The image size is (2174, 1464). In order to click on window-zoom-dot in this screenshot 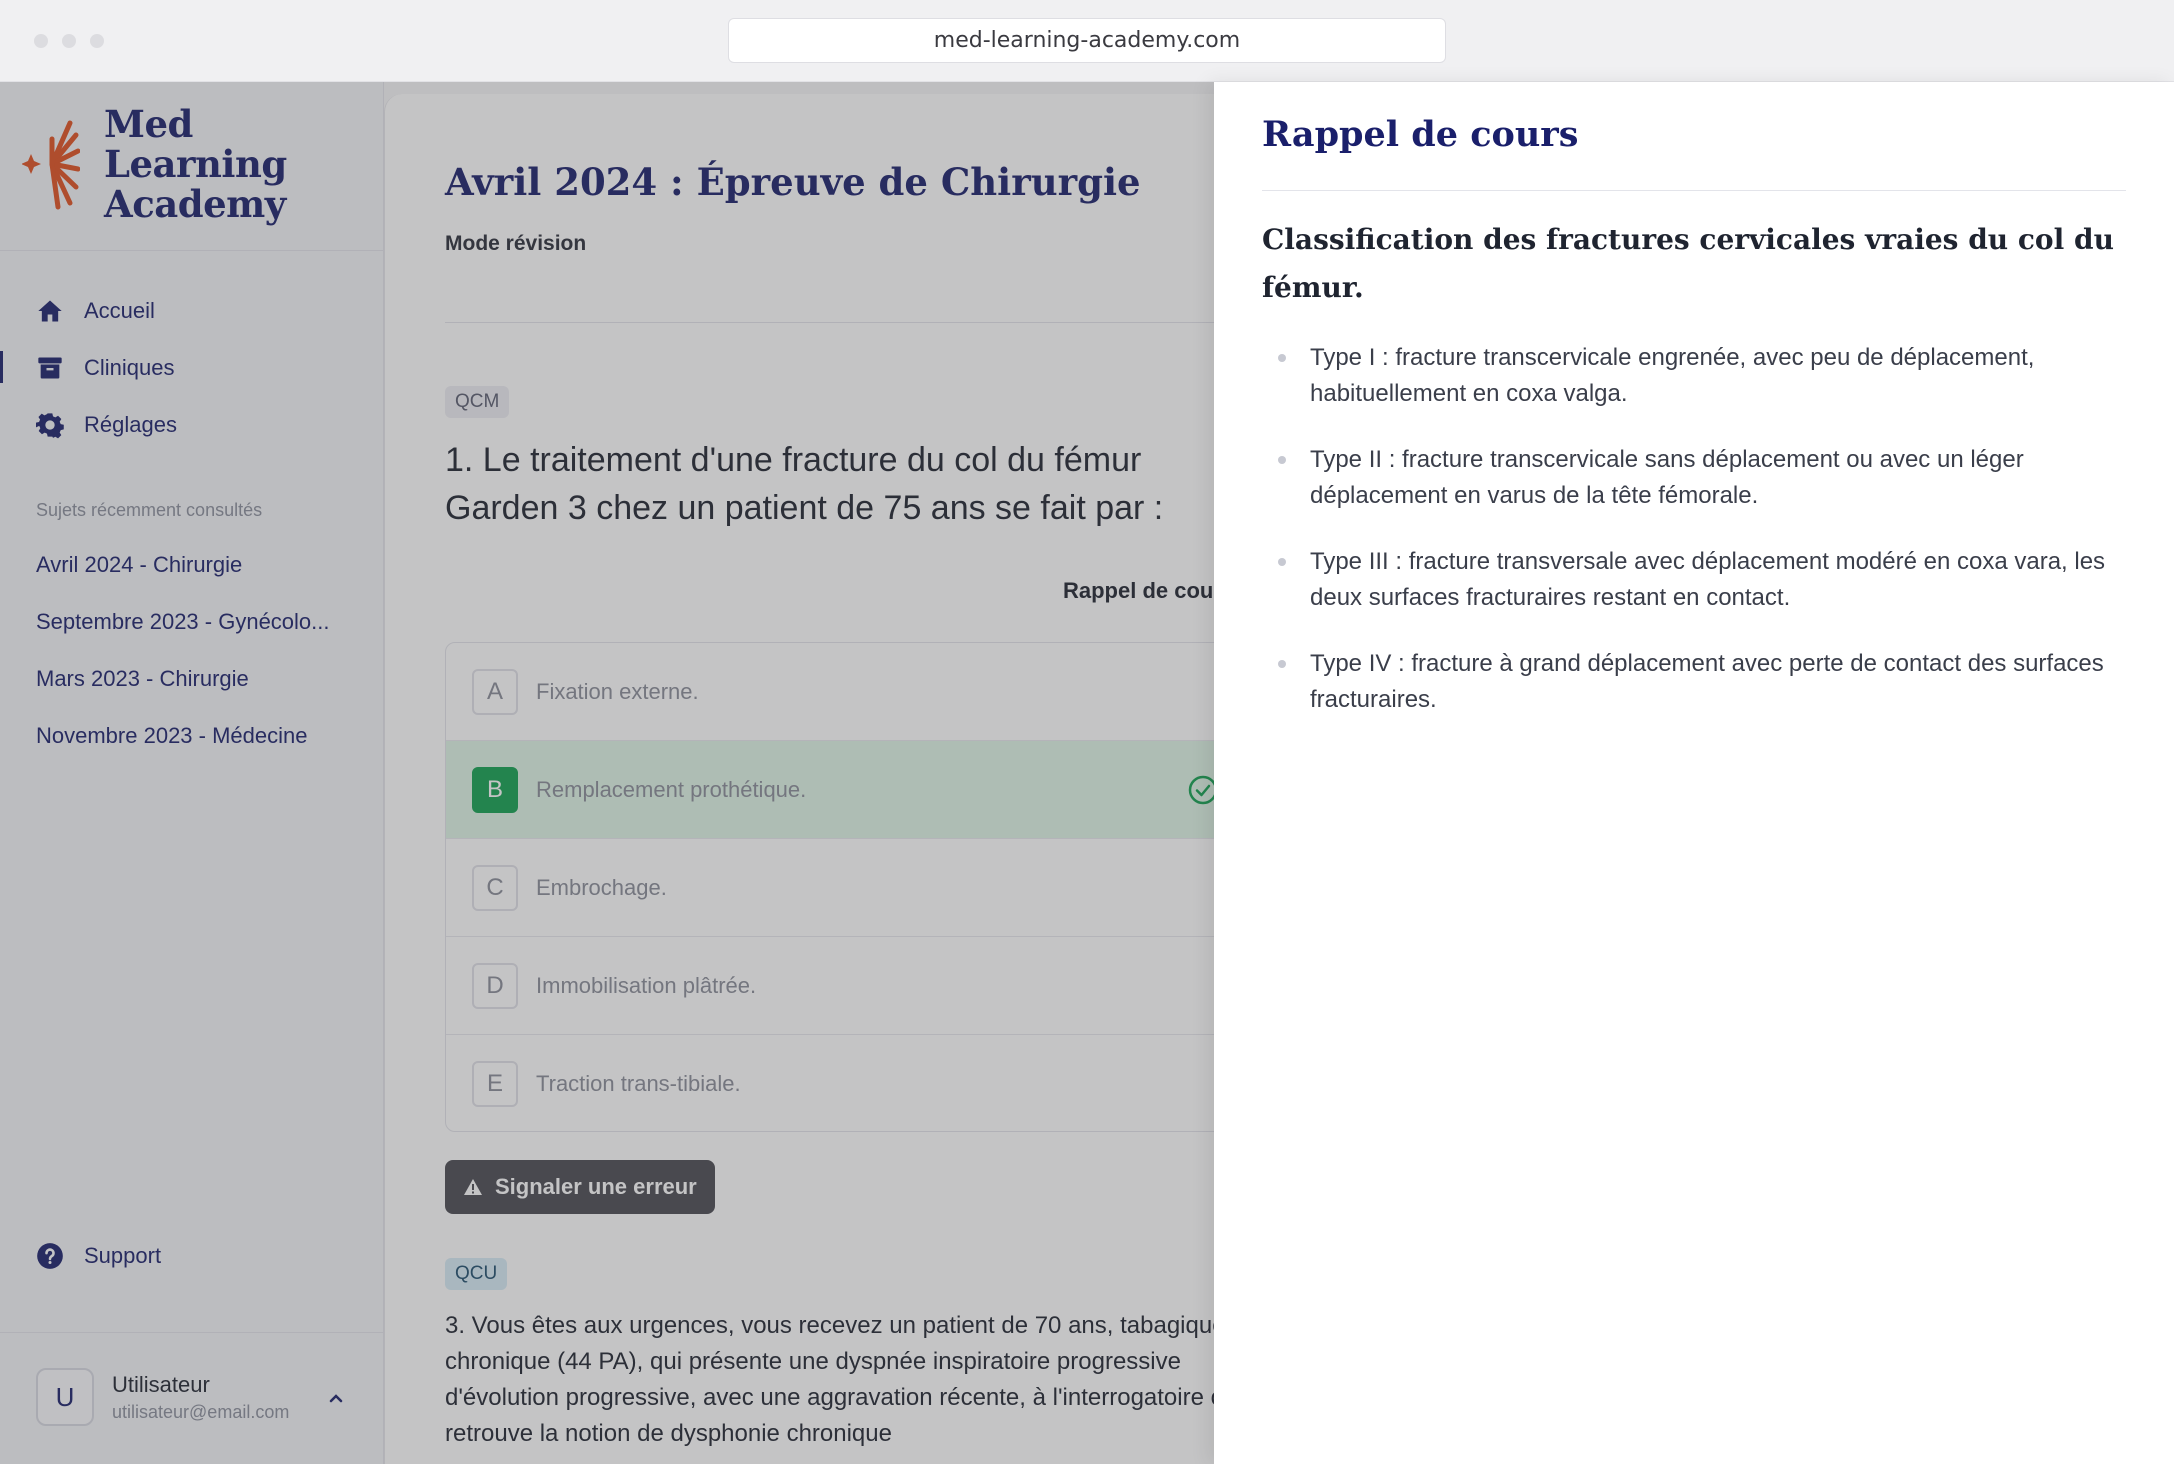, I will do `click(97, 41)`.